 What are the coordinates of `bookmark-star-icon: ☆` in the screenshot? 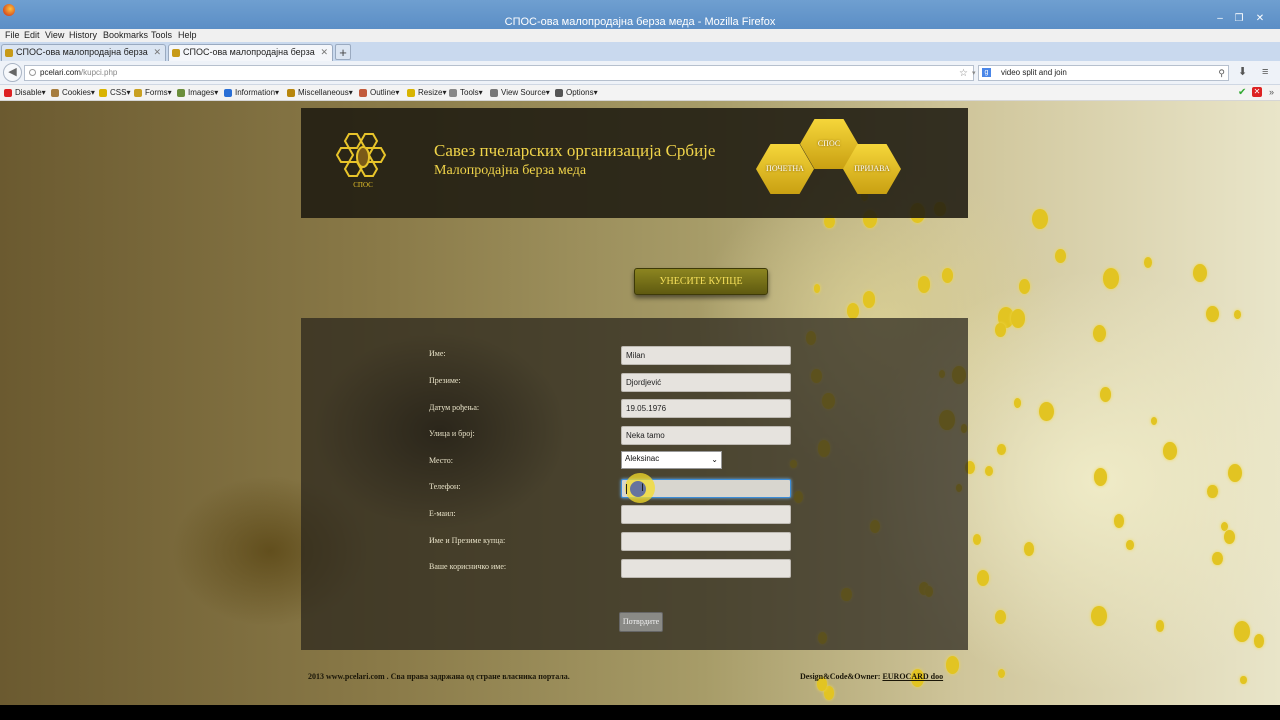 It's located at (963, 74).